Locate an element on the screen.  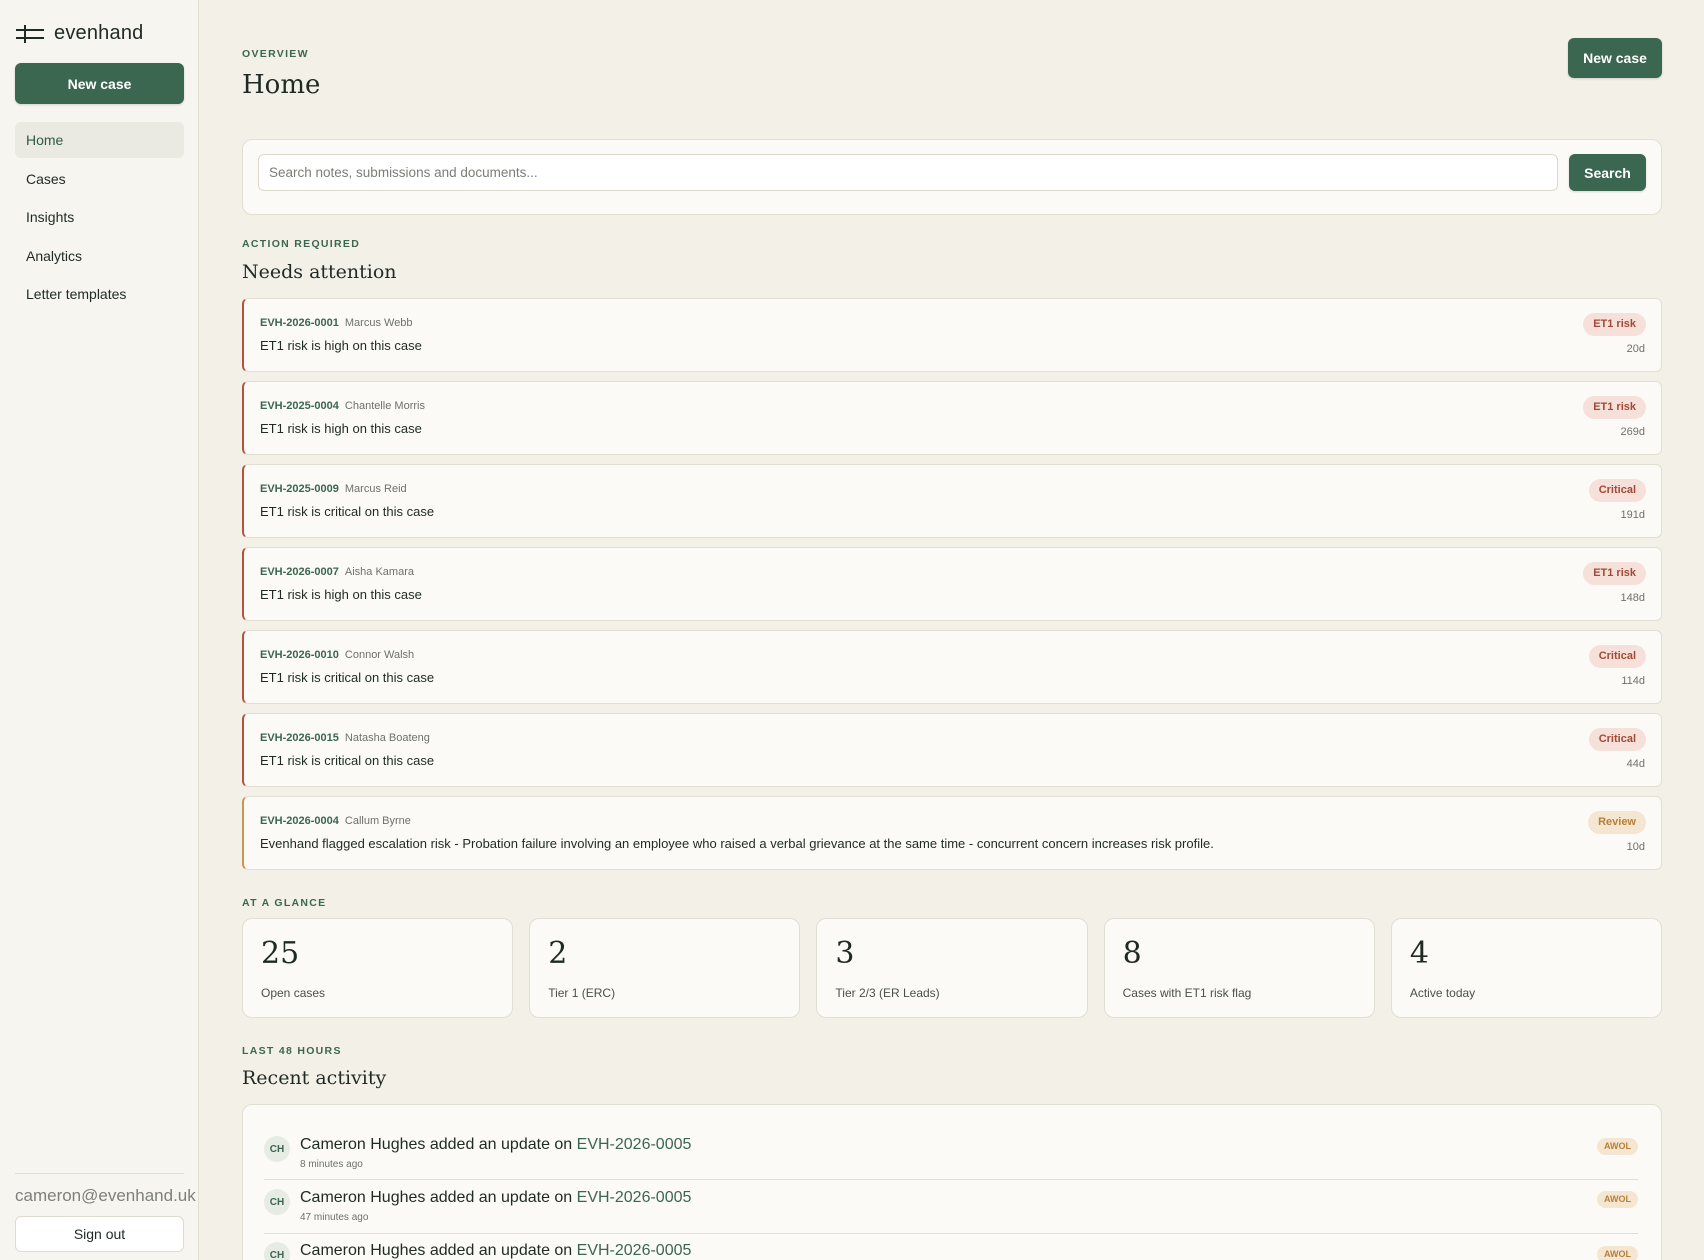
case-id: EVH-2025-0009 is located at coordinates (299, 489).